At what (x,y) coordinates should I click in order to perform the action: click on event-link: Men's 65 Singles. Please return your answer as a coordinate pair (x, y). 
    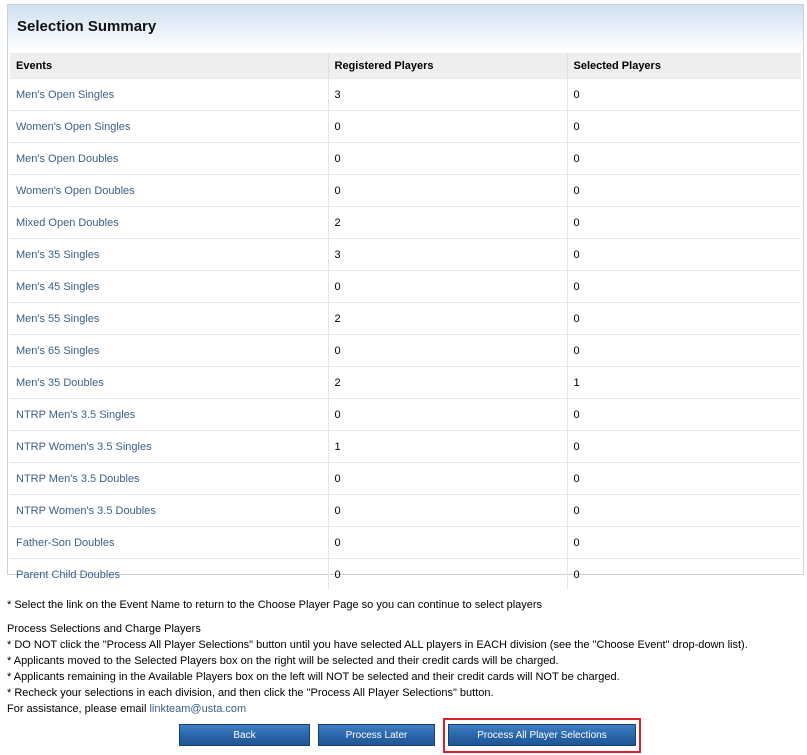
    Looking at the image, I should click on (57, 351).